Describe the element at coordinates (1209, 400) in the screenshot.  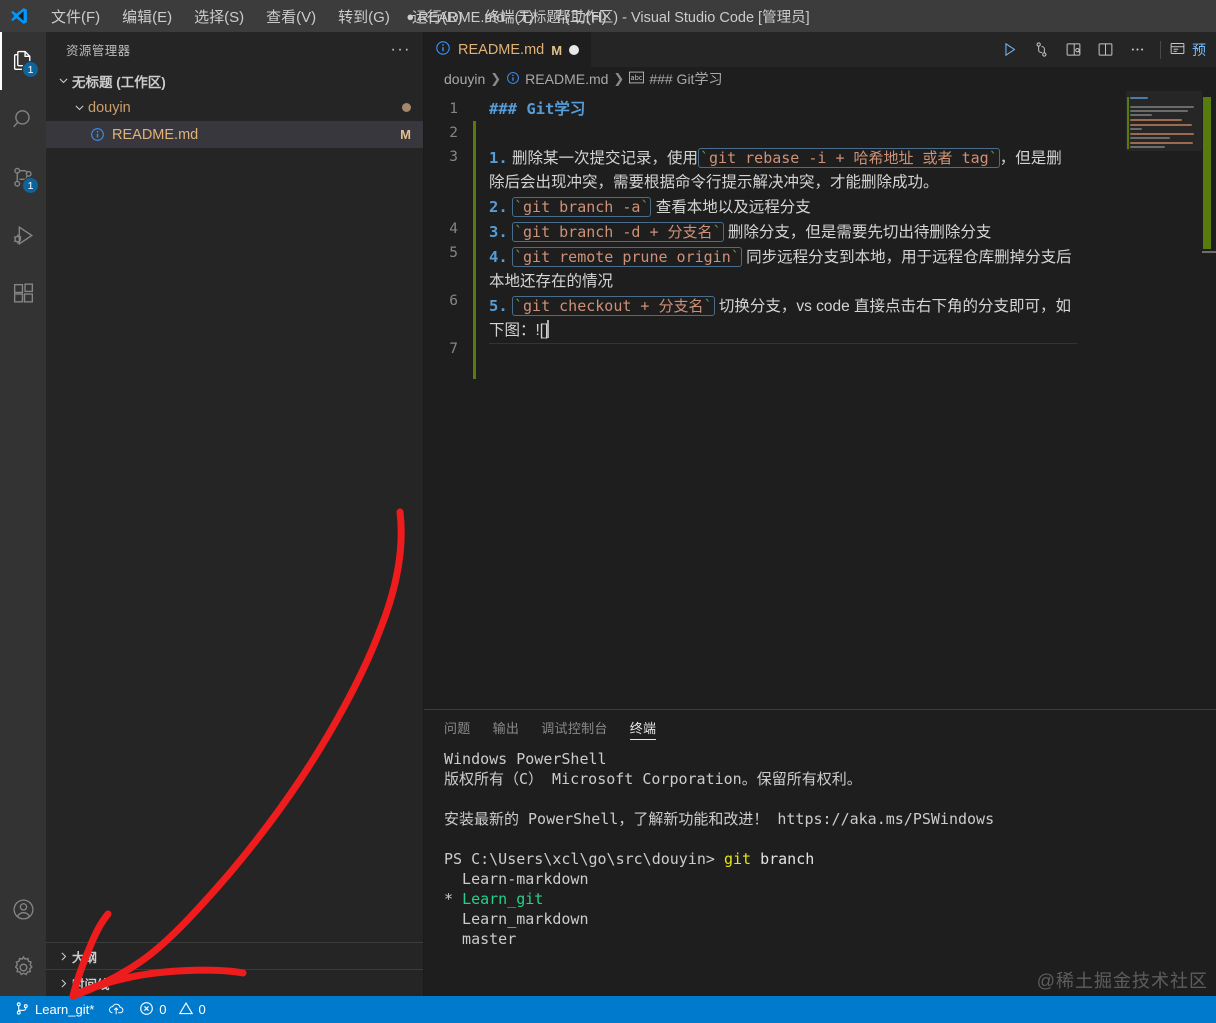
I see `overview-ruler` at that location.